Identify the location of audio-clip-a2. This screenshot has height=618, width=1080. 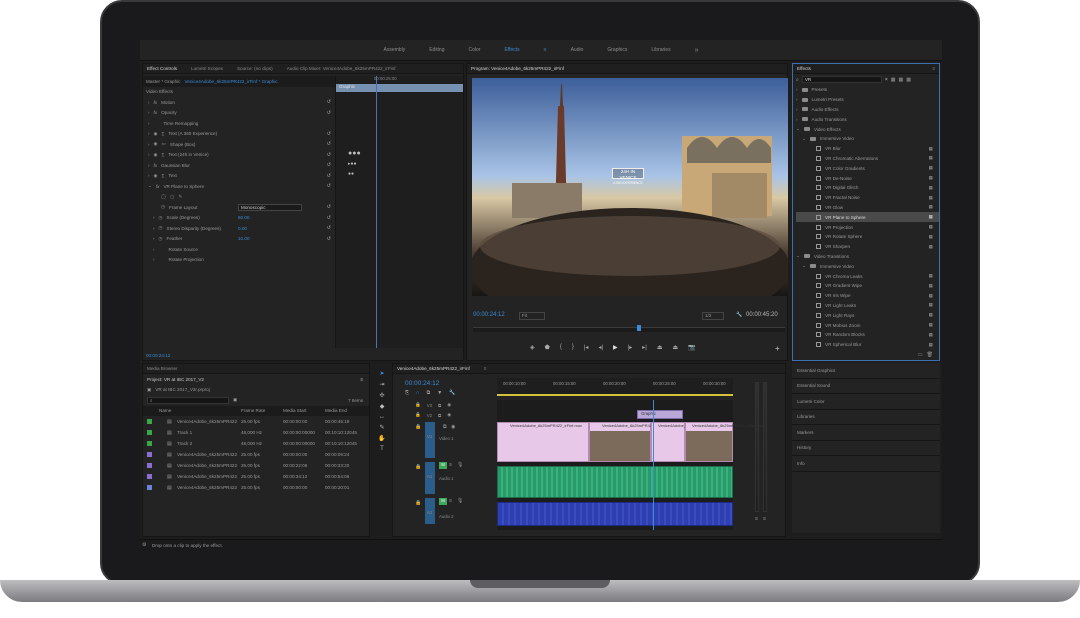
(615, 514).